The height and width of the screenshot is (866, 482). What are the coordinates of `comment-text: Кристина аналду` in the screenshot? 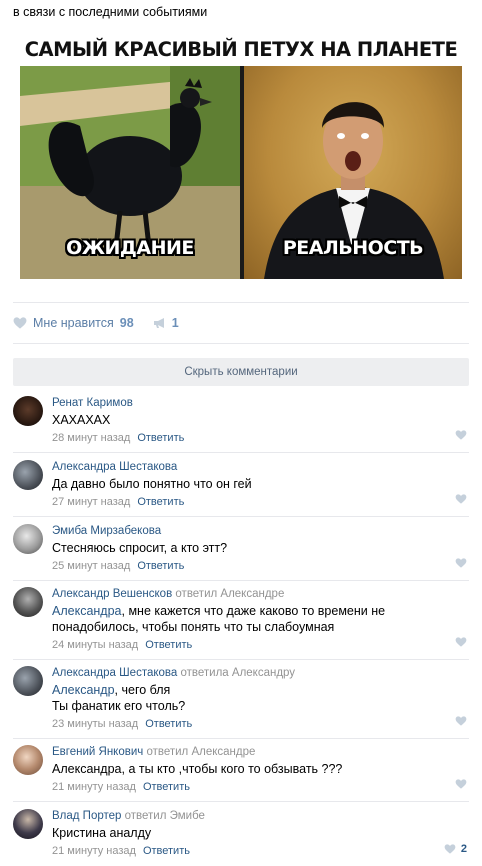 It's located at (102, 833).